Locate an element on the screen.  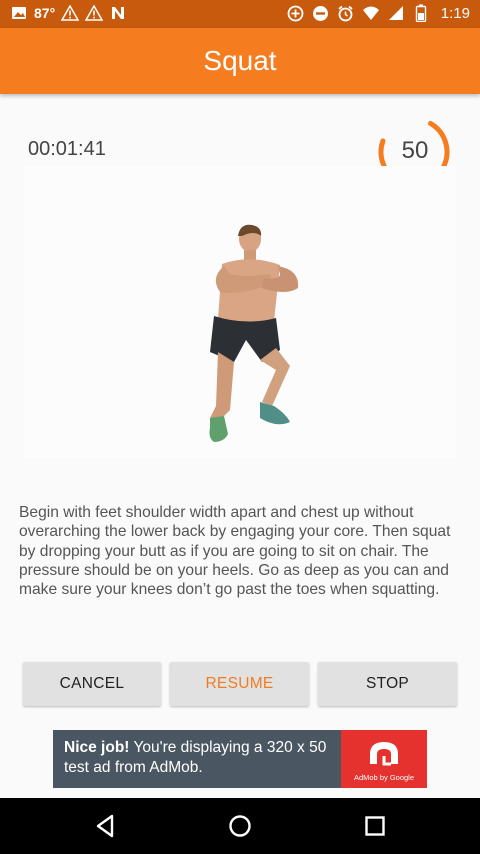
cancel-button: CANCEL is located at coordinates (92, 684).